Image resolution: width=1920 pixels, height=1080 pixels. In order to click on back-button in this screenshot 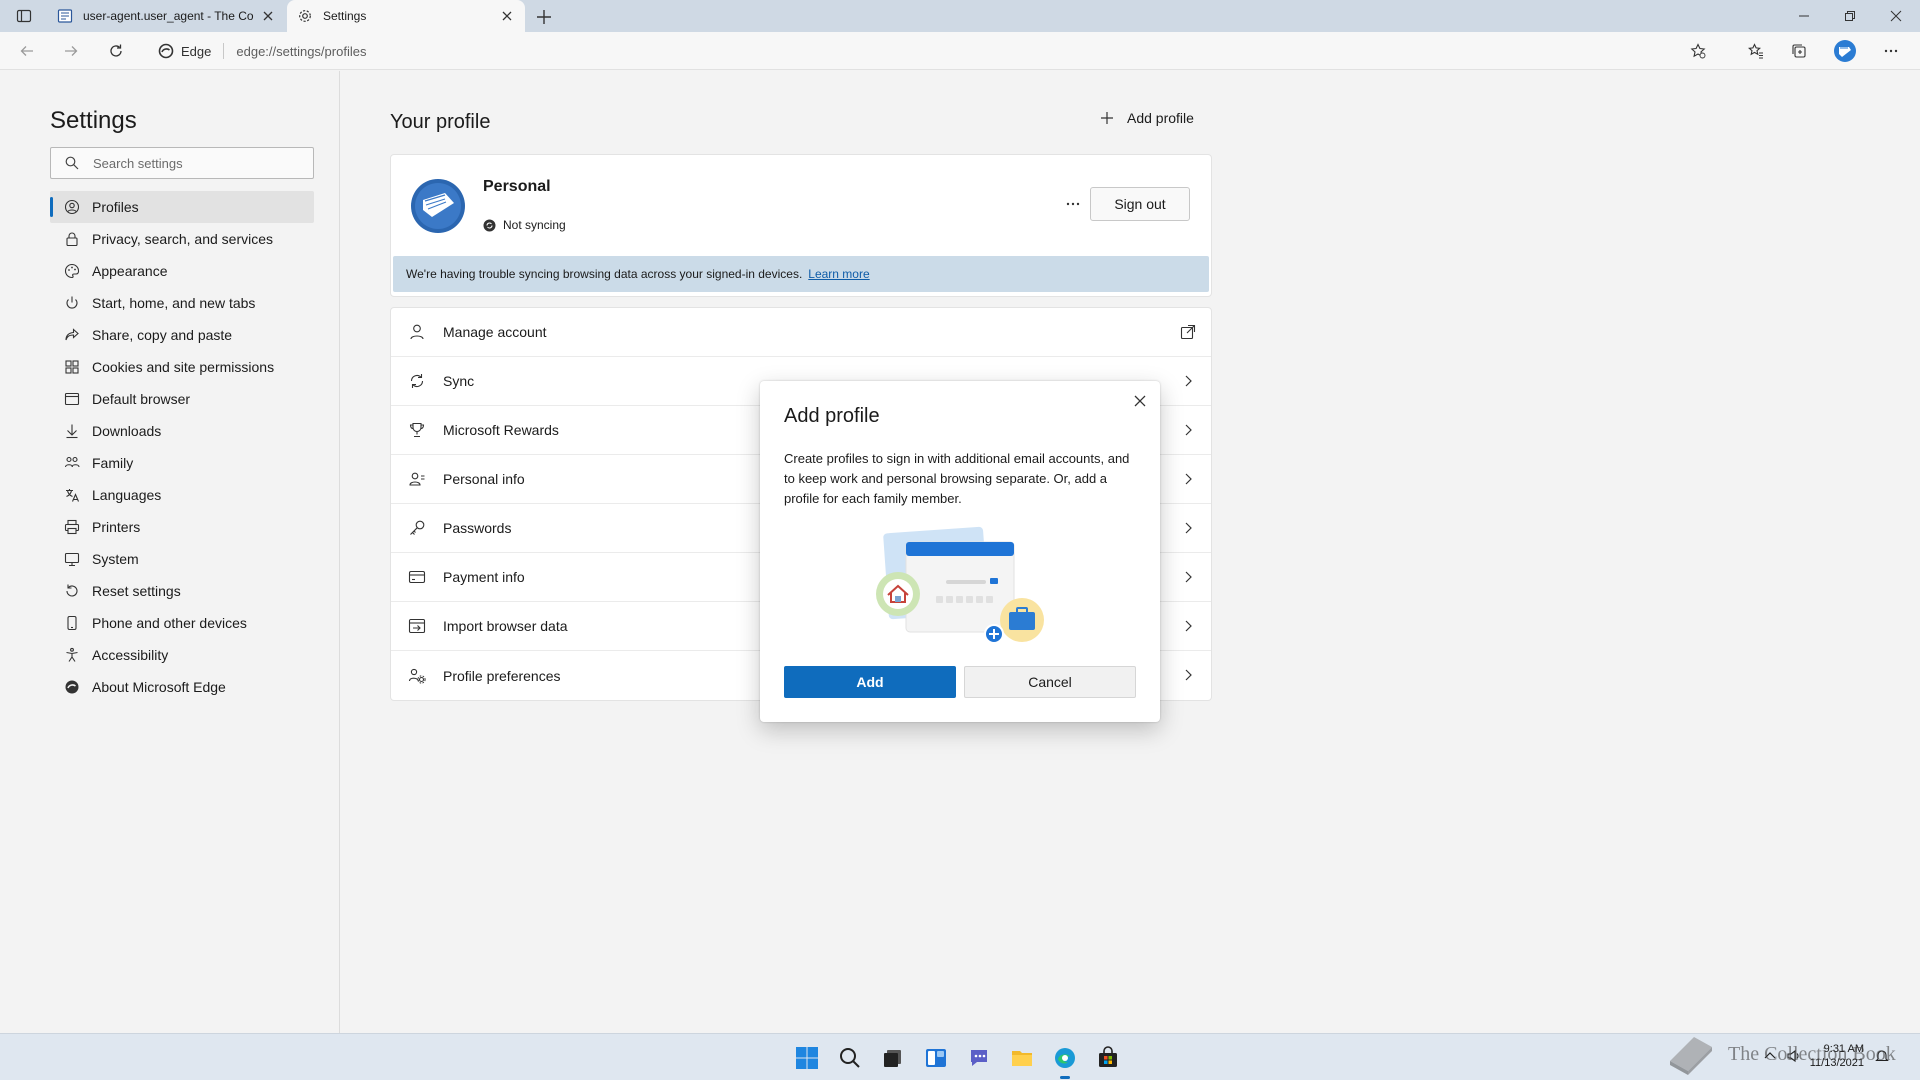, I will do `click(27, 51)`.